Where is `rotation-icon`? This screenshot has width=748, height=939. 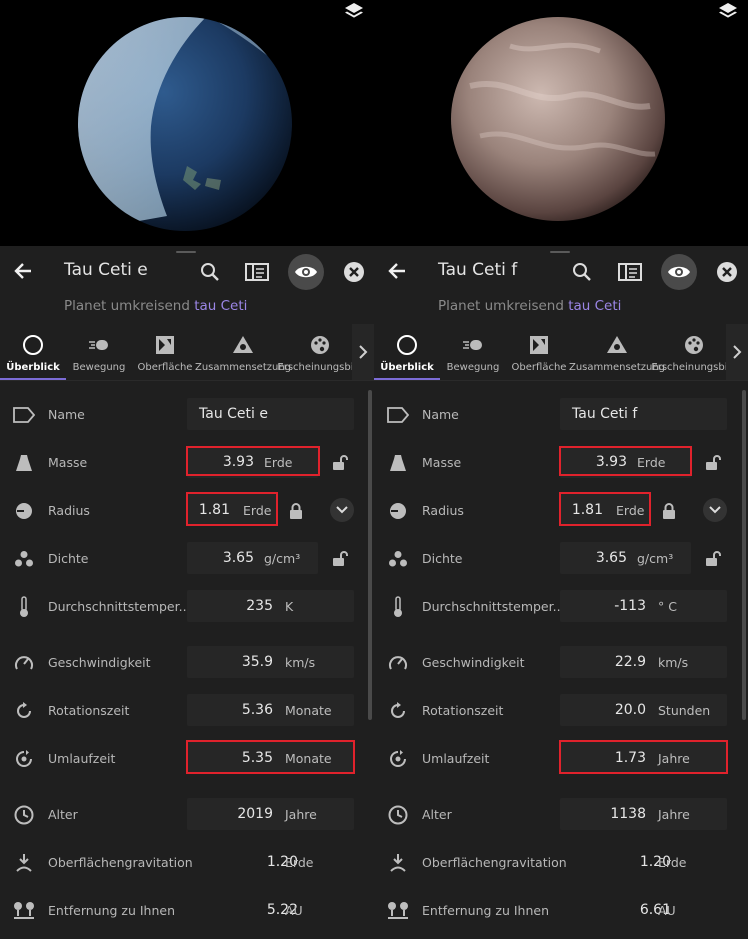 rotation-icon is located at coordinates (24, 710).